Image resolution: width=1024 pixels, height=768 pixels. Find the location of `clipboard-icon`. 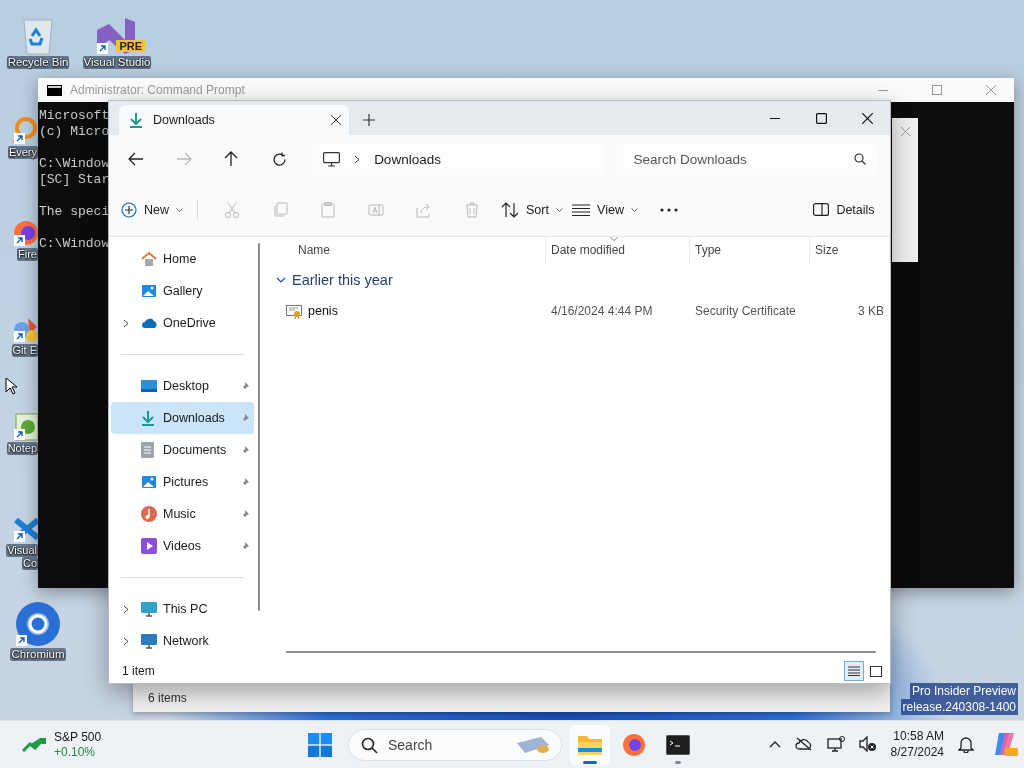

clipboard-icon is located at coordinates (328, 209).